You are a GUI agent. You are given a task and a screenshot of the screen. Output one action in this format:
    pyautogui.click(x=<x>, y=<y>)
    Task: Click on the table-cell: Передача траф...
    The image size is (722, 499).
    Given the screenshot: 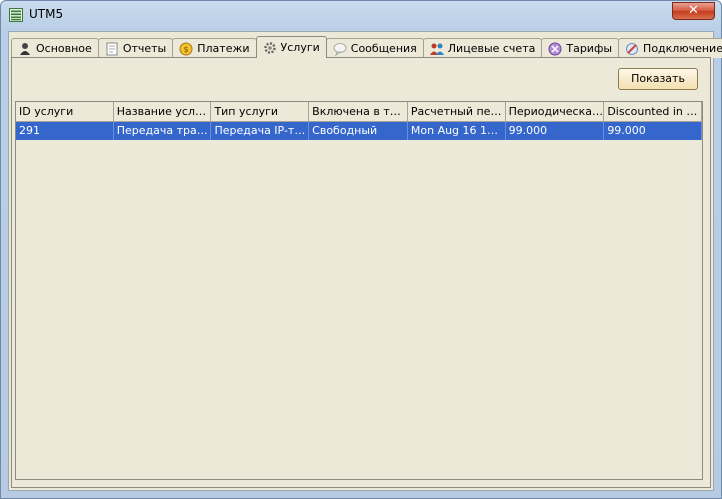 What is the action you would take?
    pyautogui.click(x=163, y=131)
    